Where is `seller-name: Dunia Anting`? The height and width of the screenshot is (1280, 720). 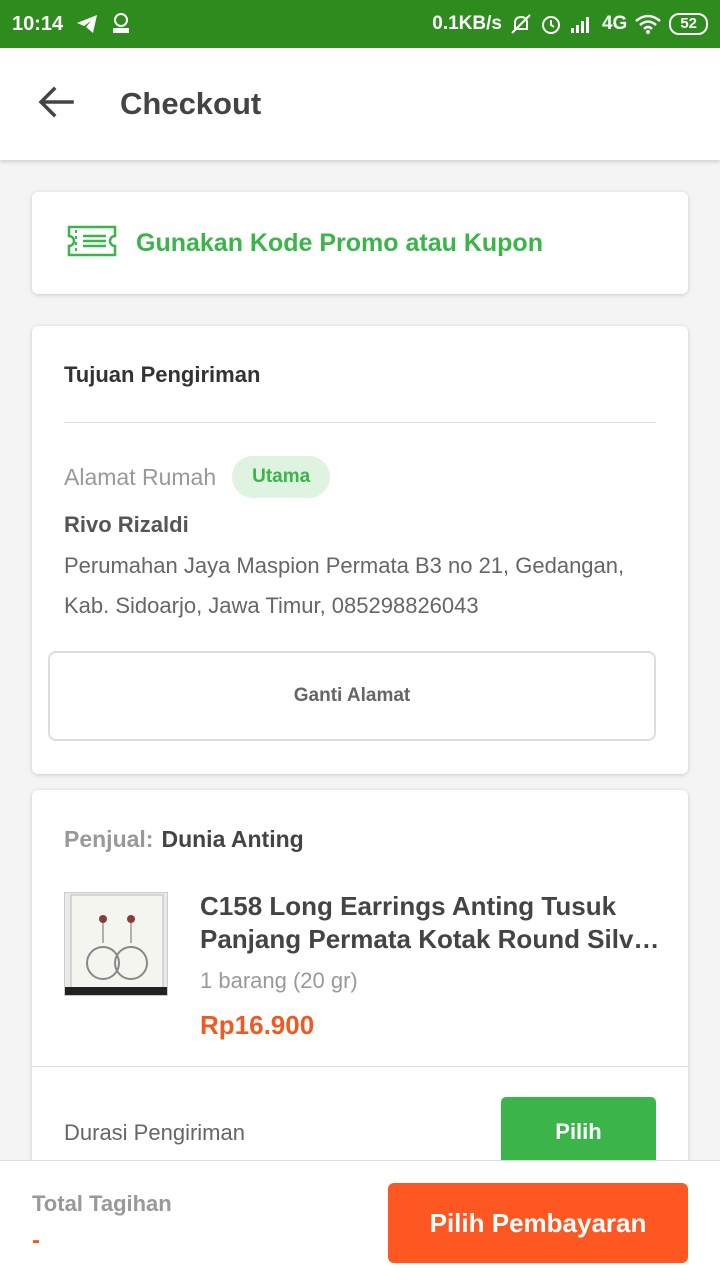 seller-name: Dunia Anting is located at coordinates (232, 839).